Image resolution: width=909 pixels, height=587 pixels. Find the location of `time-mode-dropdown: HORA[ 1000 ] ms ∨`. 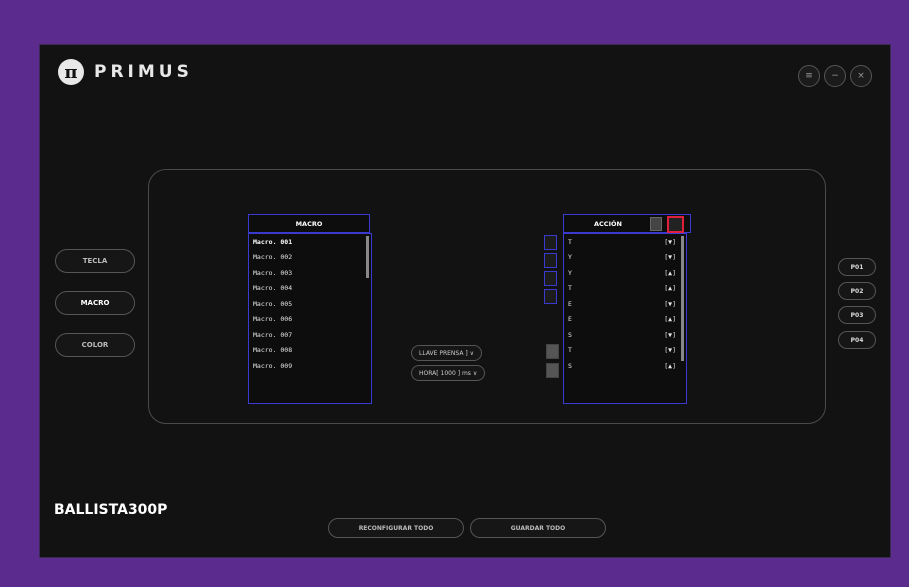

time-mode-dropdown: HORA[ 1000 ] ms ∨ is located at coordinates (448, 373).